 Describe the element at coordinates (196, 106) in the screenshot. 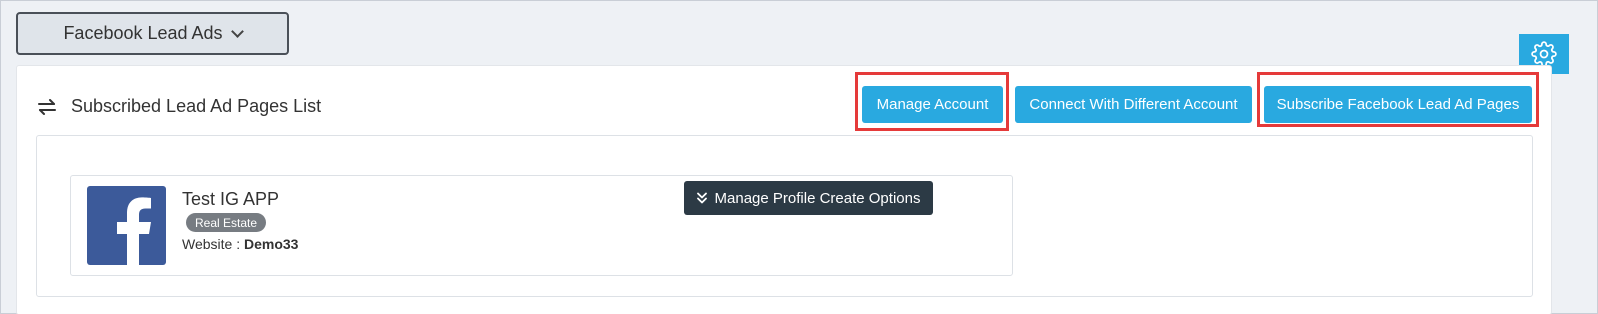

I see `panel-title: Subscribed Lead Ad Pages List` at that location.